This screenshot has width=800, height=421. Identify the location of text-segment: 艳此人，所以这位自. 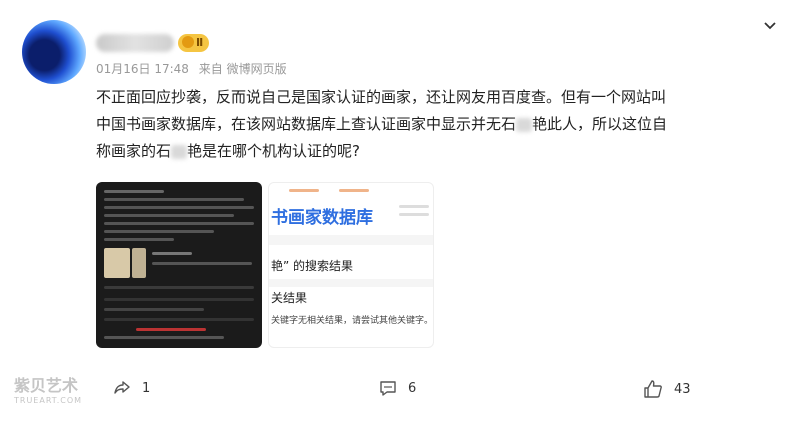
(600, 124).